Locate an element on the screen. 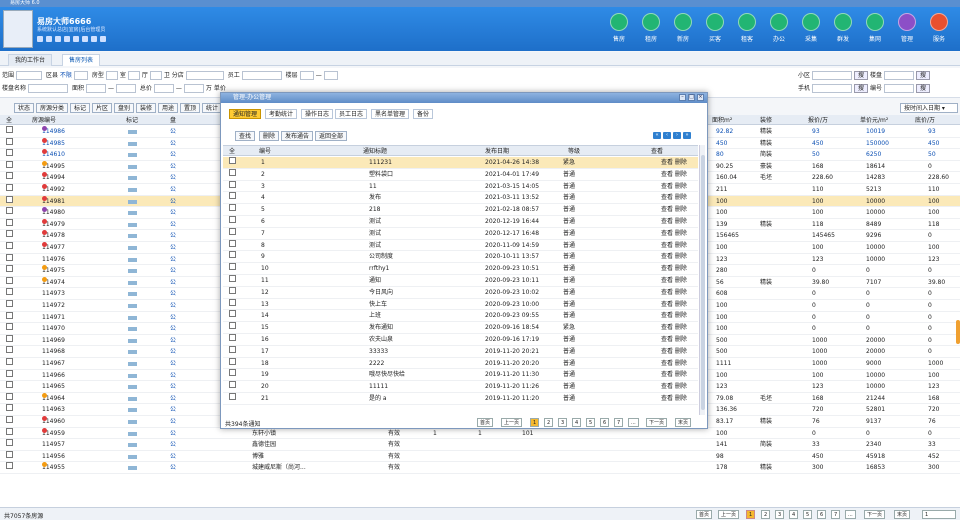 The height and width of the screenshot is (520, 960). last-page-icon: » is located at coordinates (687, 135).